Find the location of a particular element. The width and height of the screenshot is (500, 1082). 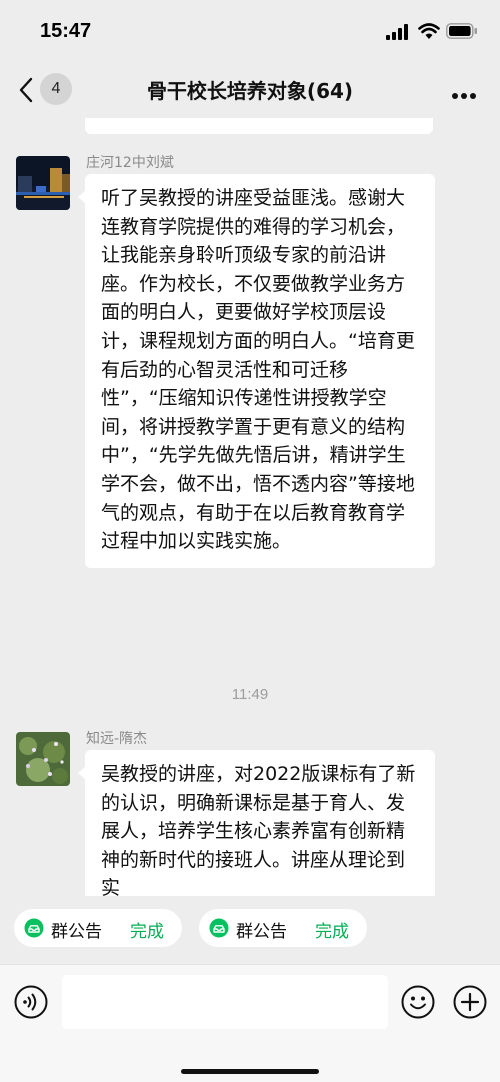

voice-input-icon is located at coordinates (31, 1004).